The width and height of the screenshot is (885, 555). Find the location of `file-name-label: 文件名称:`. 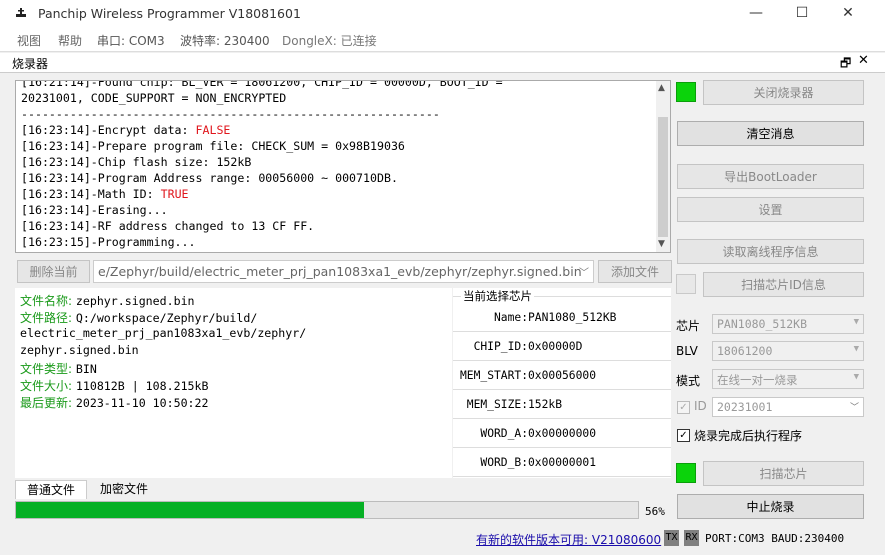

file-name-label: 文件名称: is located at coordinates (46, 301).